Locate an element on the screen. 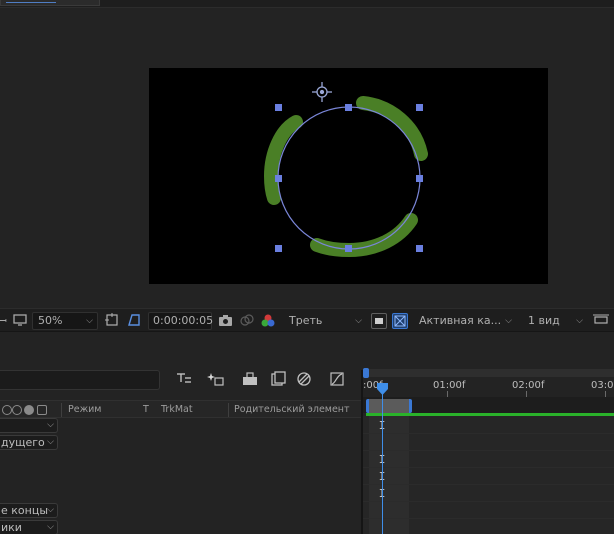 The image size is (614, 534). layer-column-header: Режим T TrkMat Родительский элемент is located at coordinates (181, 409).